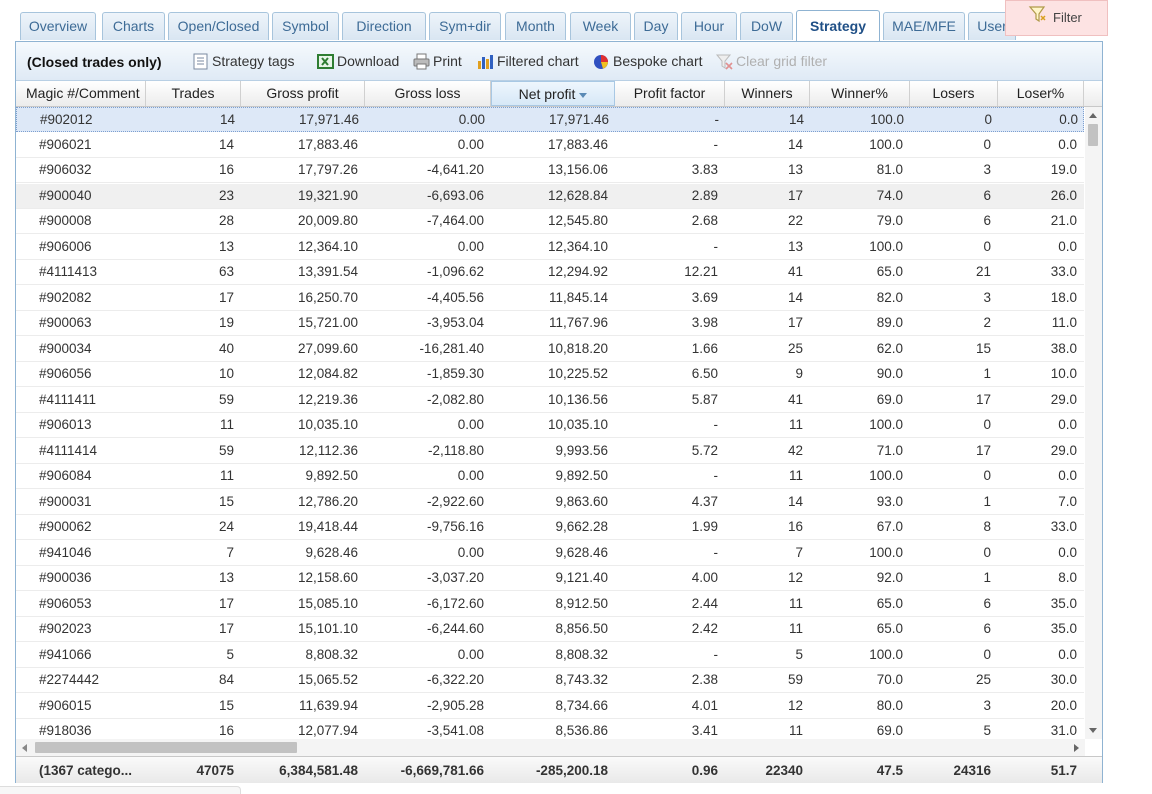  What do you see at coordinates (328, 450) in the screenshot?
I see `cell-gross-profit: 12,112.36` at bounding box center [328, 450].